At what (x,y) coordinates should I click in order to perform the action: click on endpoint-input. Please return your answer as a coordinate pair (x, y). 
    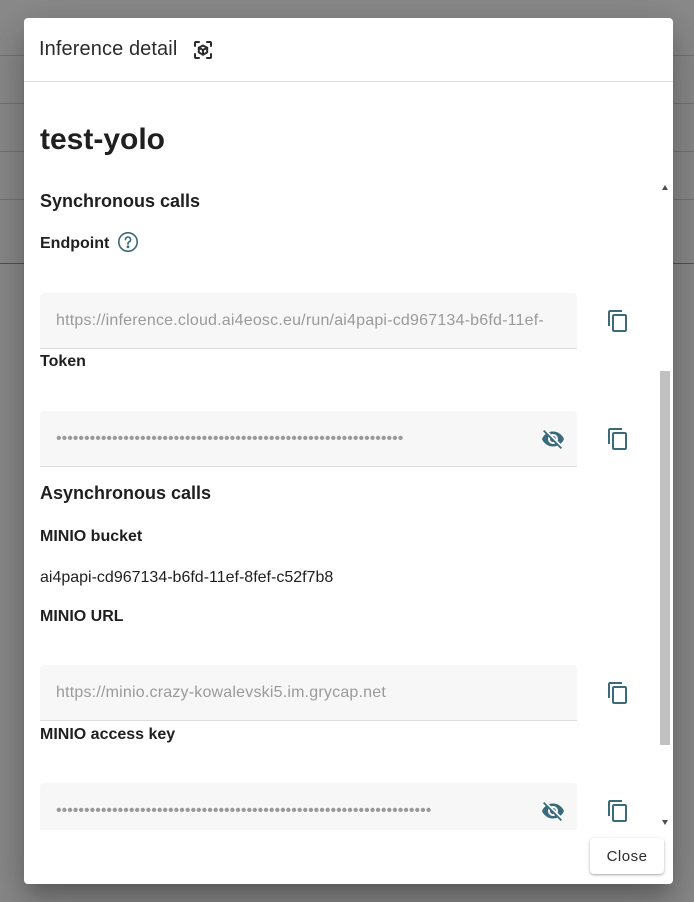
    Looking at the image, I should click on (309, 320).